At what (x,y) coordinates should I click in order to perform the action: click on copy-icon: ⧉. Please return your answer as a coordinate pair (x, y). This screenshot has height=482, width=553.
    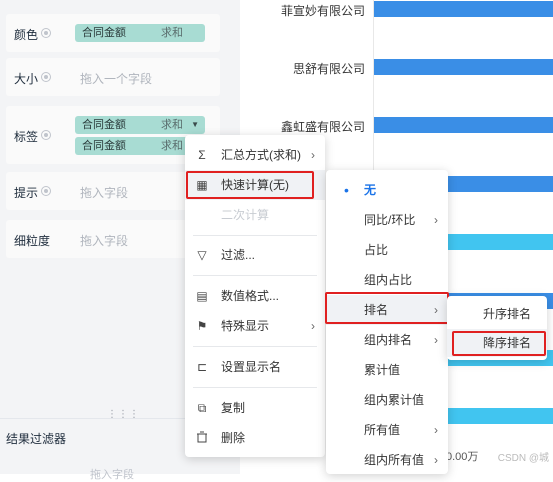
    Looking at the image, I should click on (202, 408).